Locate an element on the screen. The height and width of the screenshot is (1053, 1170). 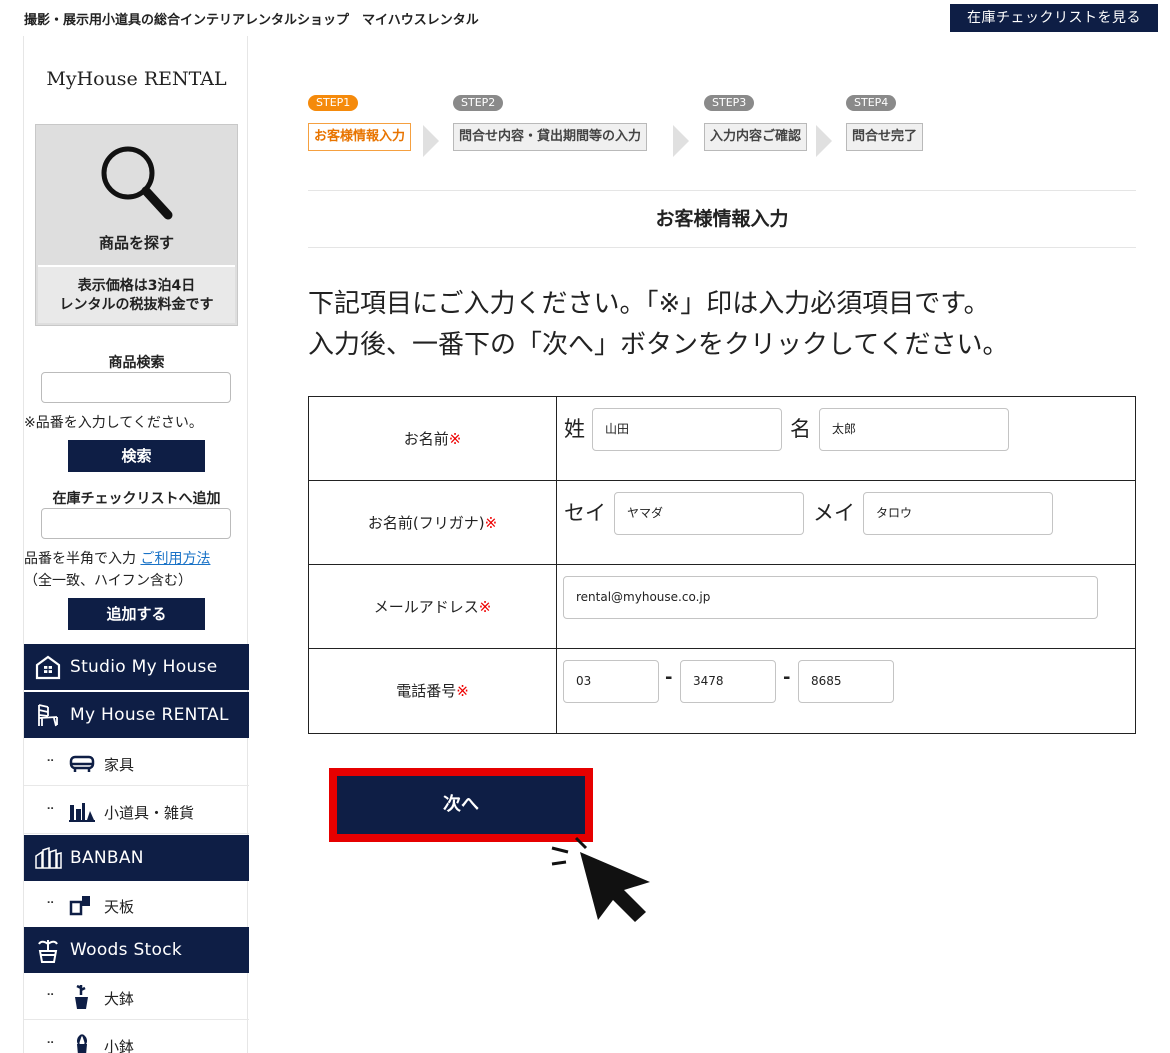
email-label-text: メールアドレス is located at coordinates (426, 607).